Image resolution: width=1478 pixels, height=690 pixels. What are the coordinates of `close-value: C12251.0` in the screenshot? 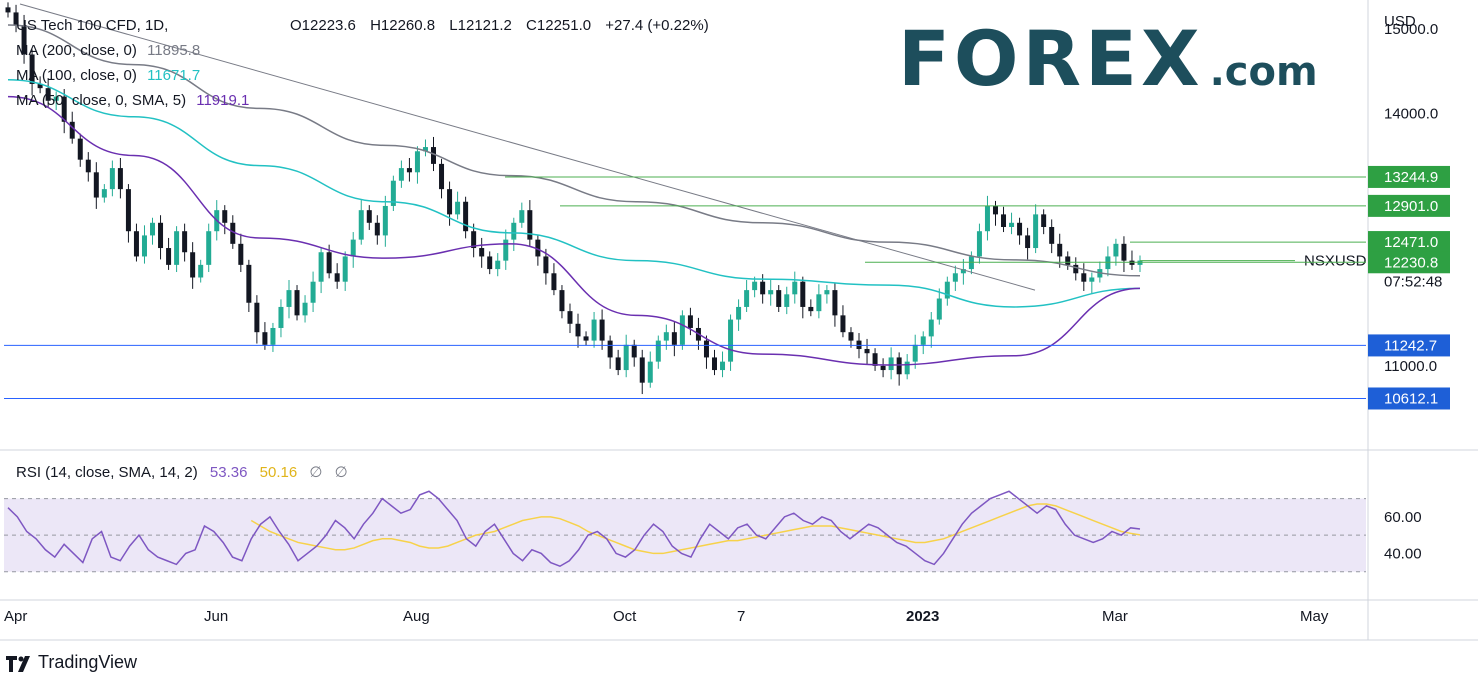 It's located at (559, 25).